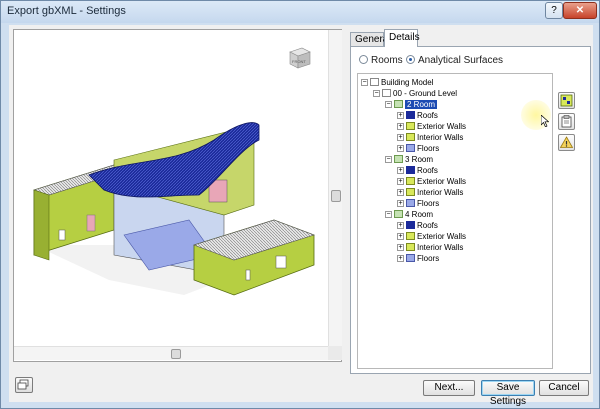 The image size is (600, 409). Describe the element at coordinates (176, 354) in the screenshot. I see `horizontal-scroll-thumb` at that location.